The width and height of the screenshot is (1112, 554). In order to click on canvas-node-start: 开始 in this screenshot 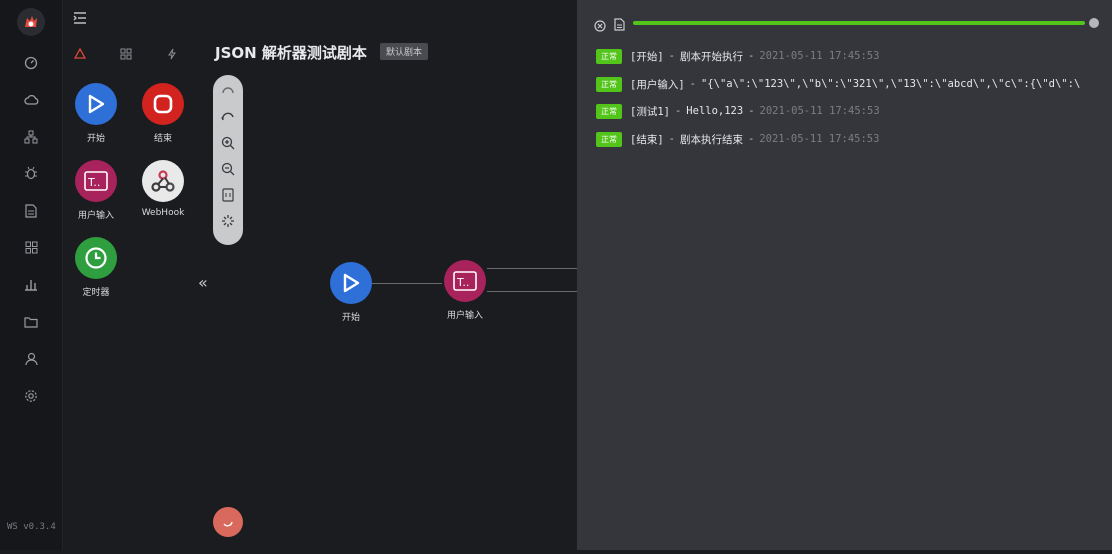, I will do `click(351, 292)`.